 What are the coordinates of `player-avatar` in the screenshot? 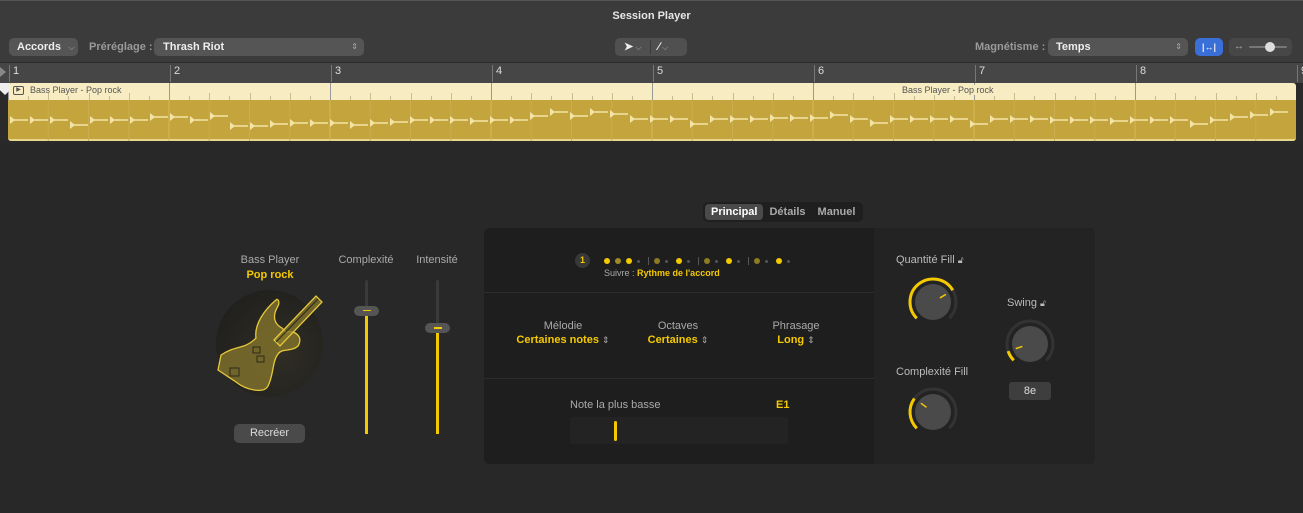 It's located at (269, 343).